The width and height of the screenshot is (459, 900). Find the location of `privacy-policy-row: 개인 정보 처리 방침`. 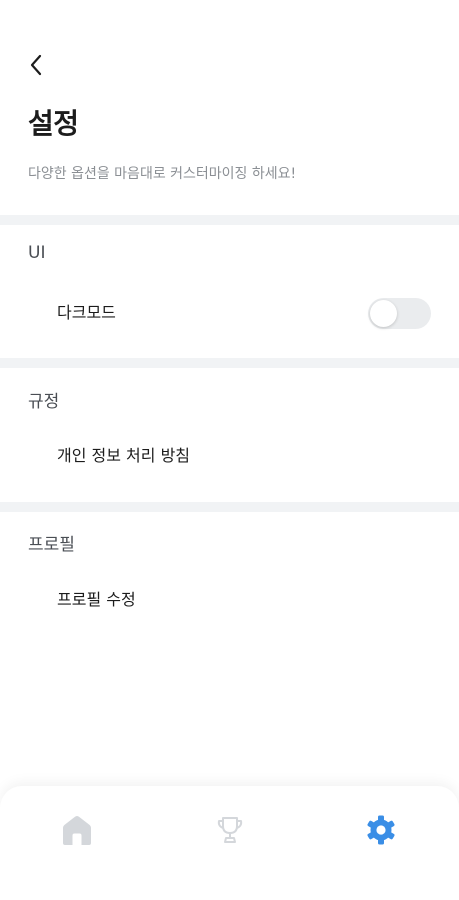

privacy-policy-row: 개인 정보 처리 방침 is located at coordinates (229, 456).